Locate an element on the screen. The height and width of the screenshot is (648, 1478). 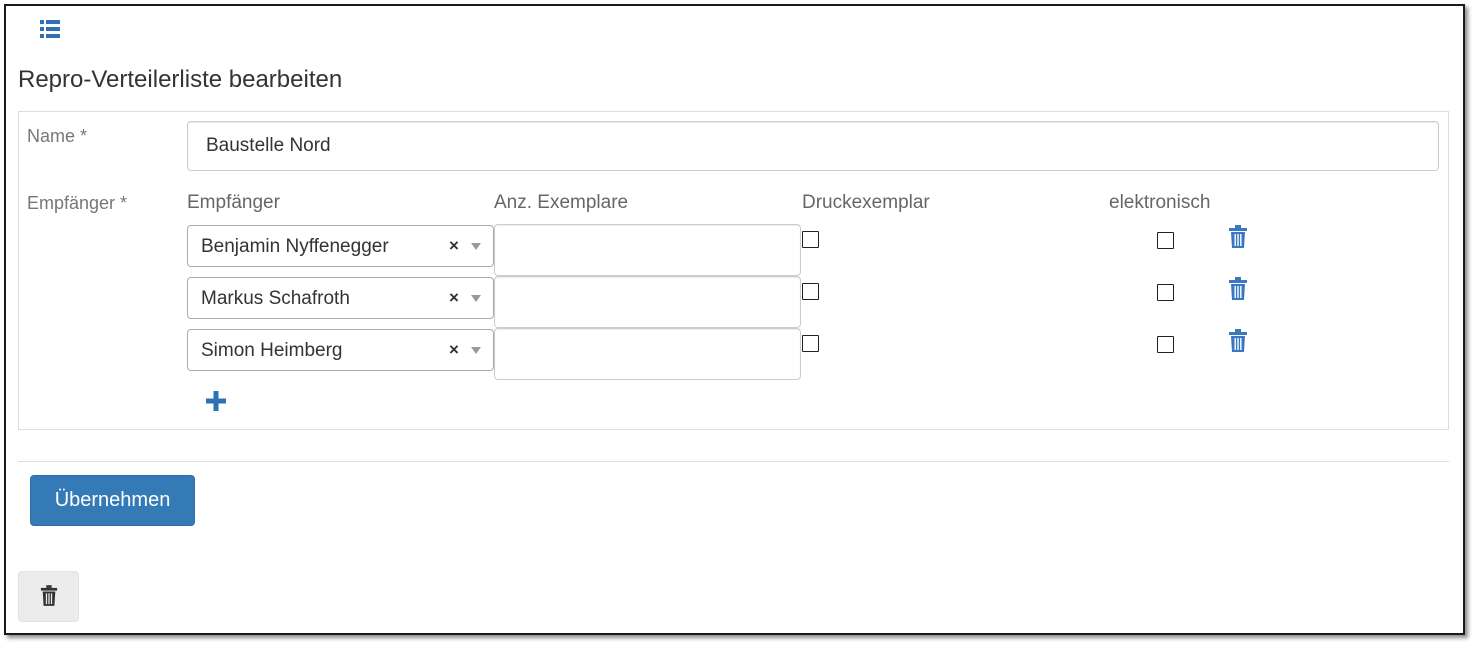
recipient-select: Benjamin Nyffenegger × is located at coordinates (340, 246).